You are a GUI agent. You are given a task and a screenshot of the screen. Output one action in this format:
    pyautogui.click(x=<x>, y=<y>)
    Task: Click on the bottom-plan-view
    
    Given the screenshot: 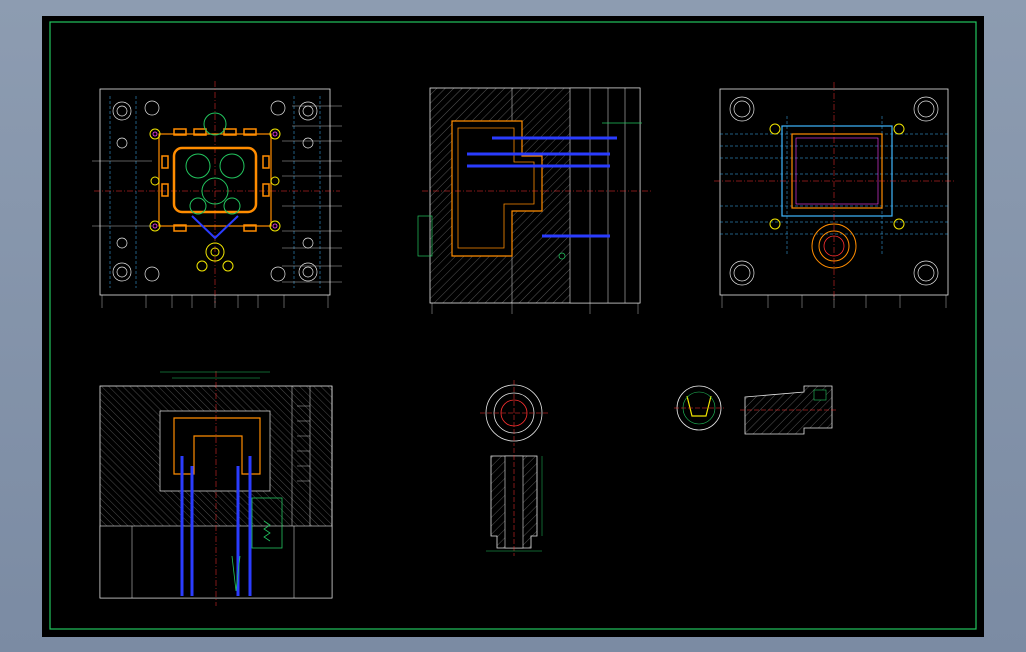 What is the action you would take?
    pyautogui.click(x=834, y=195)
    